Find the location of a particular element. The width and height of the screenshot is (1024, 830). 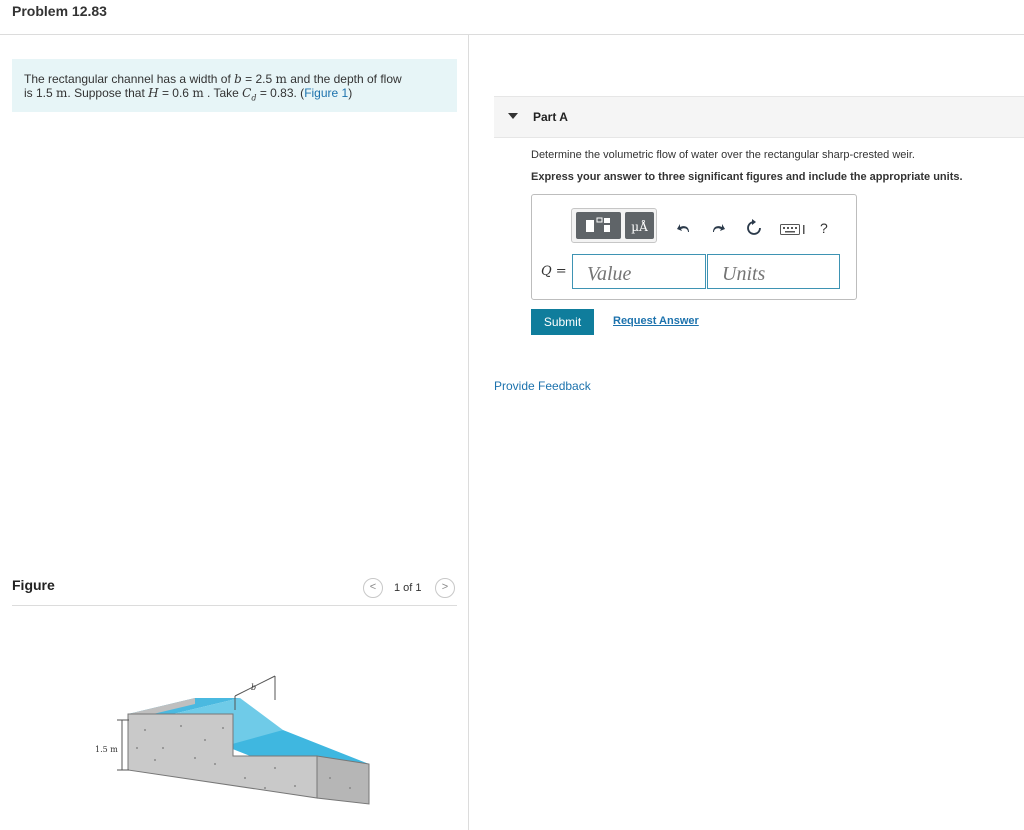

redo-icon is located at coordinates (718, 228).